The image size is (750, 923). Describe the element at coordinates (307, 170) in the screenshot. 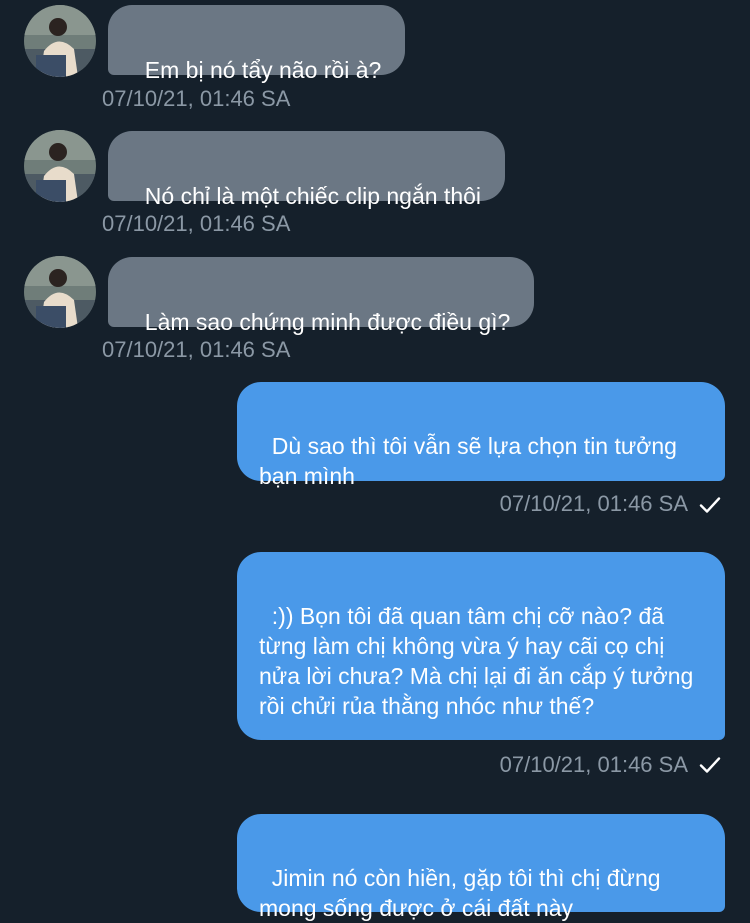

I see `message-bubble: Nó chỉ là một chiếc clip ngắn thôi` at that location.